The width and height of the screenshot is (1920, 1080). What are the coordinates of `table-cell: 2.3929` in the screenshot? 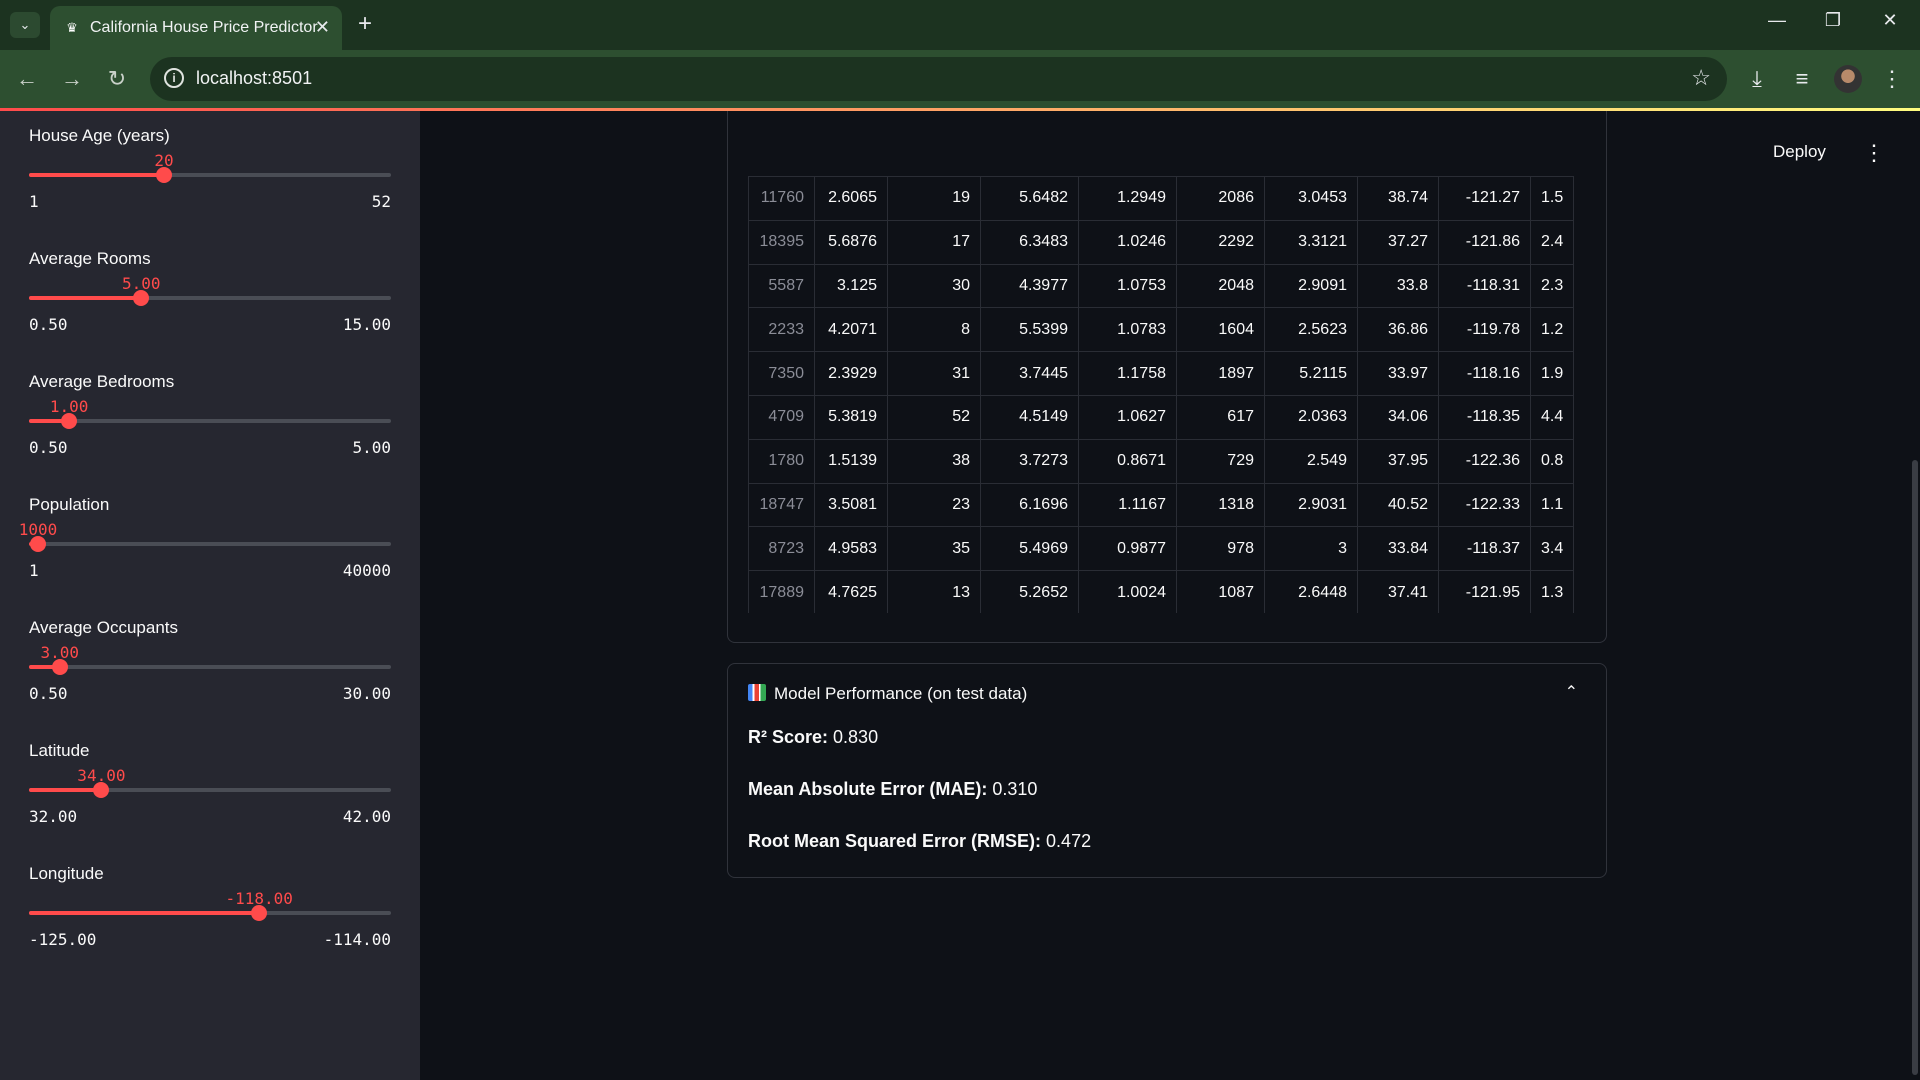 It's located at (851, 373).